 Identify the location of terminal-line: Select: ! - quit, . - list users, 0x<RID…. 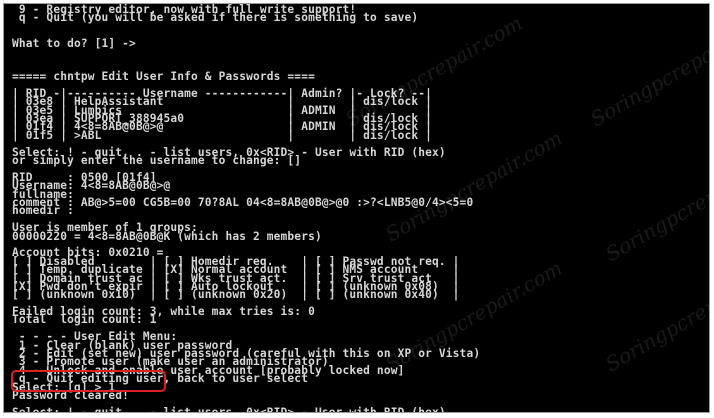
(229, 409).